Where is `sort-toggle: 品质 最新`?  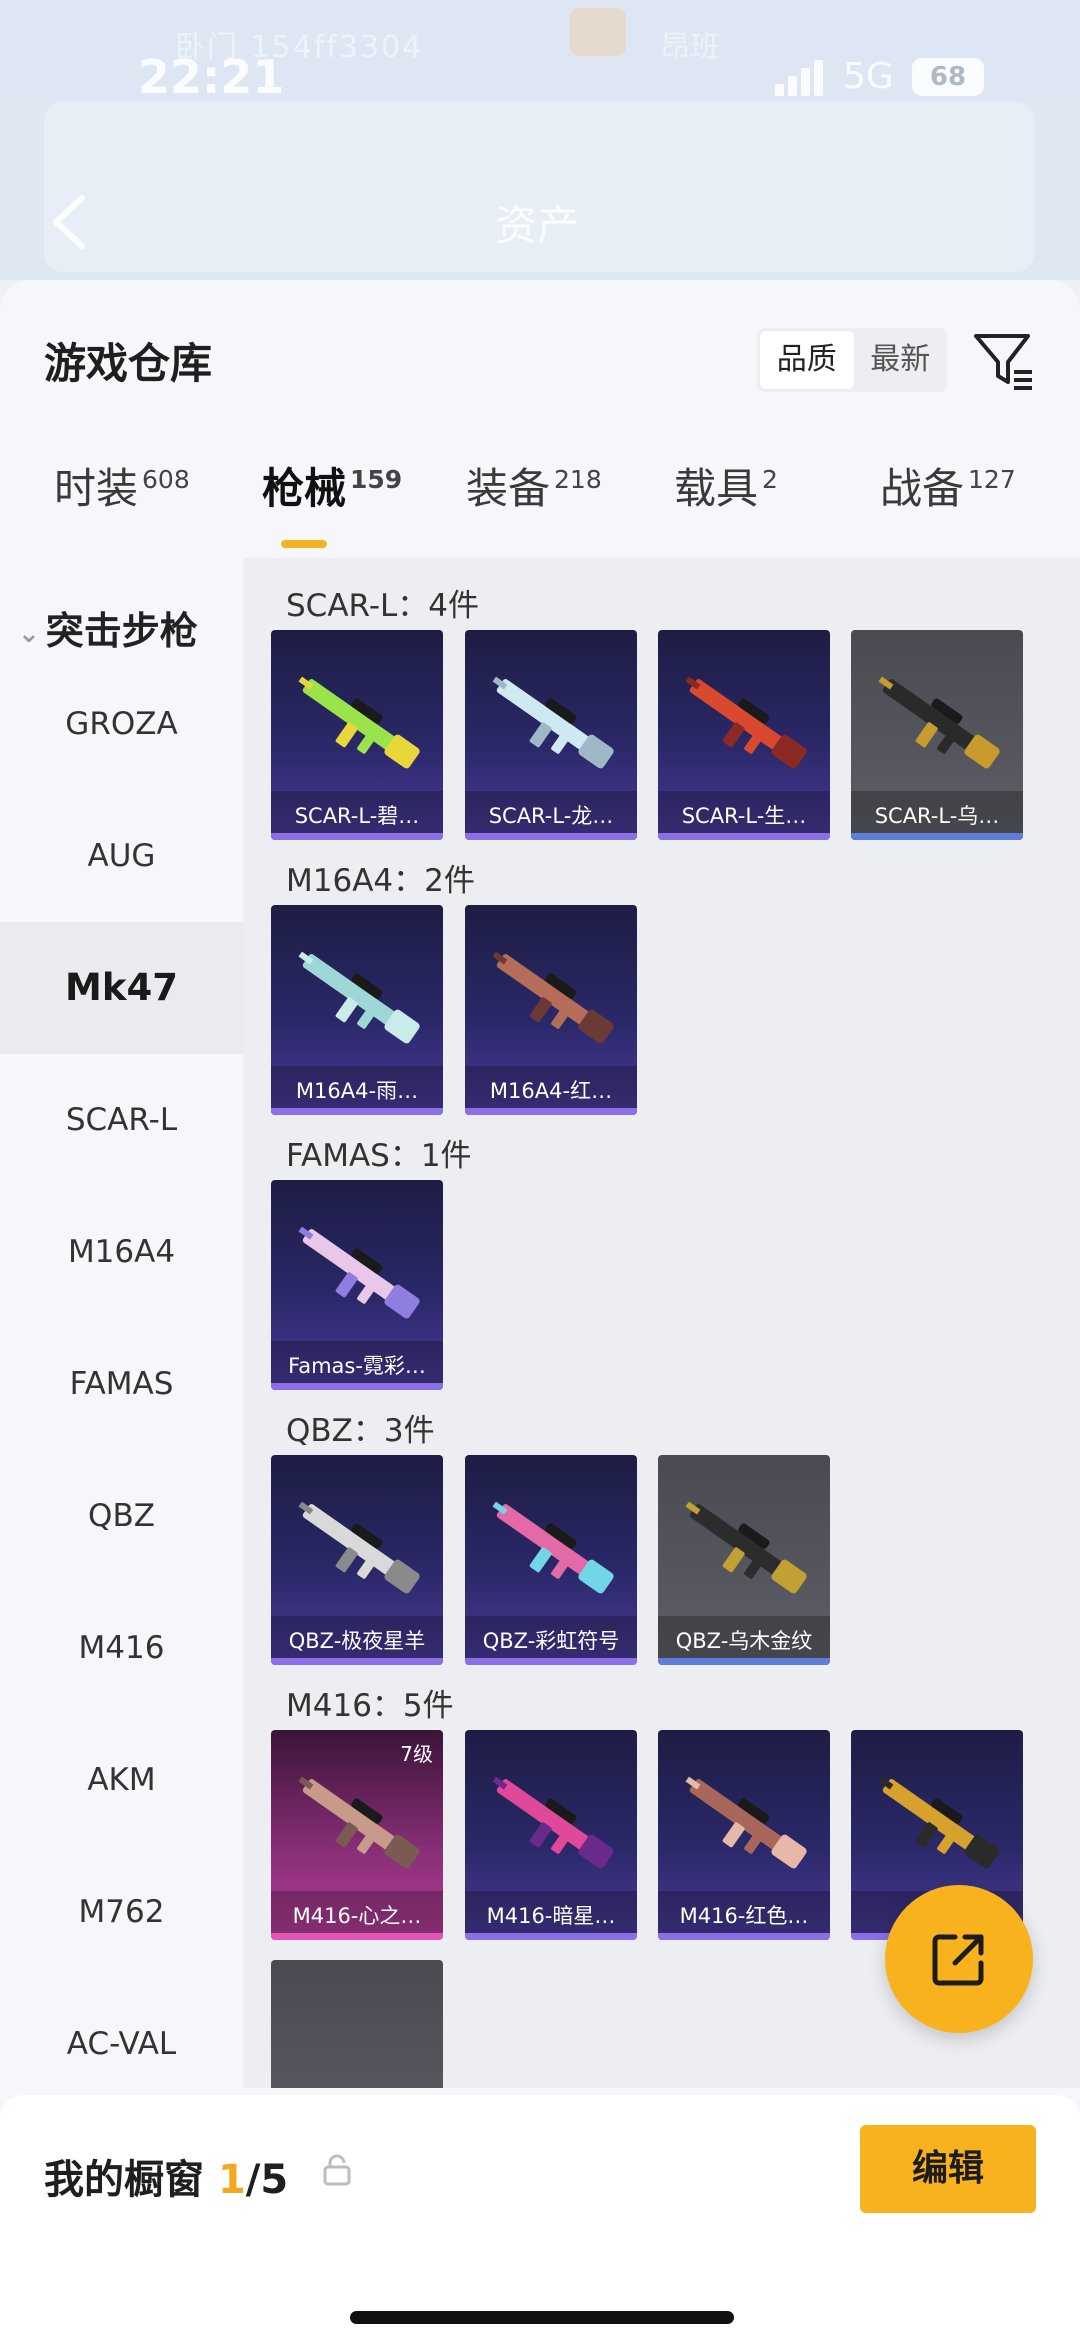
sort-toggle: 品质 最新 is located at coordinates (852, 360).